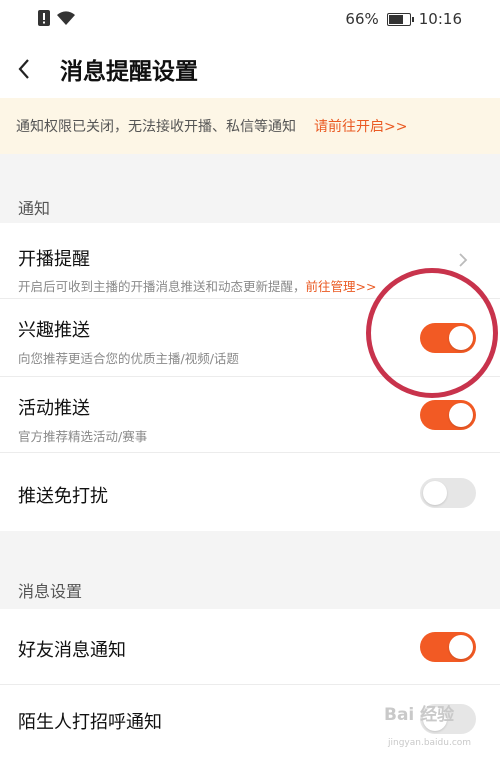  I want to click on interest-push-toggle, so click(448, 338).